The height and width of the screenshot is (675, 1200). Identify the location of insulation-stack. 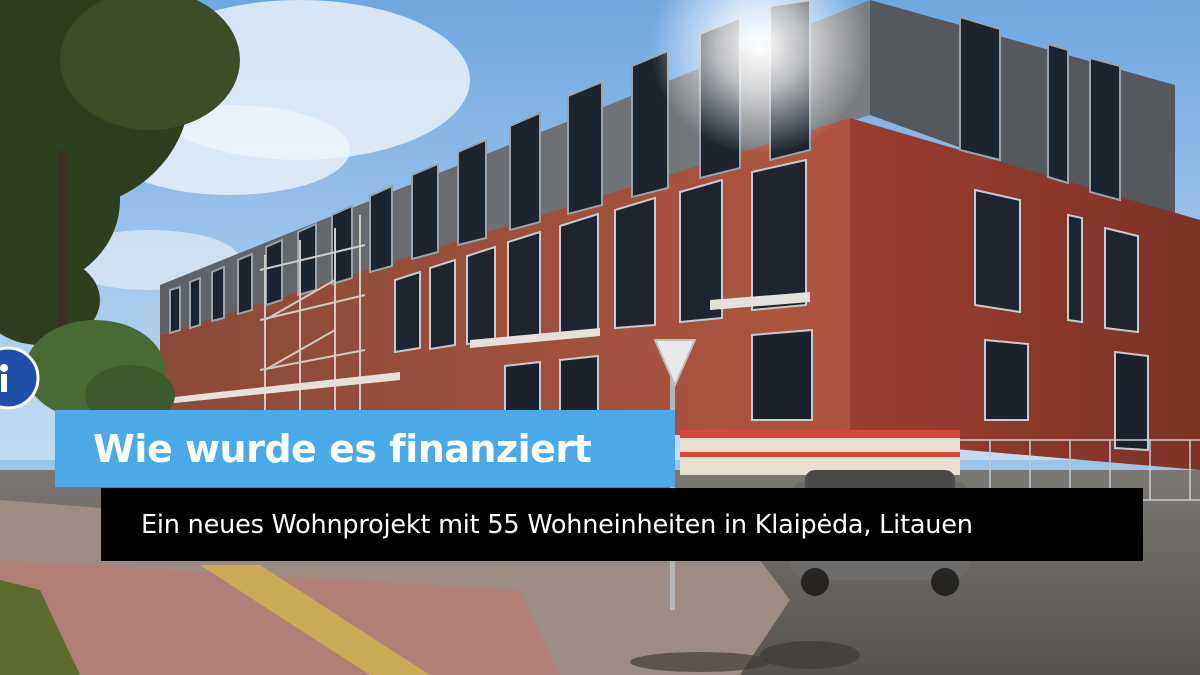
(820, 452).